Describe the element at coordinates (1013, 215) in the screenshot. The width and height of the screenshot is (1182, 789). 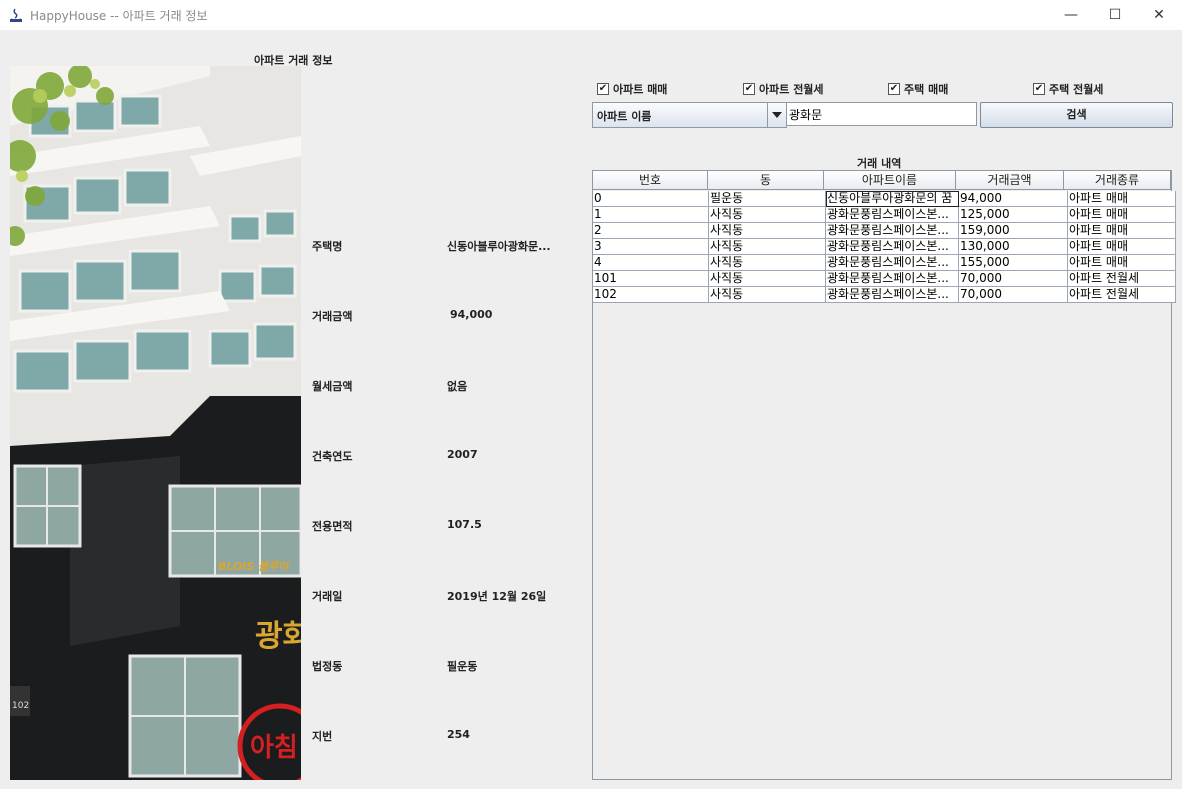
I see `cell-amount: 125,000` at that location.